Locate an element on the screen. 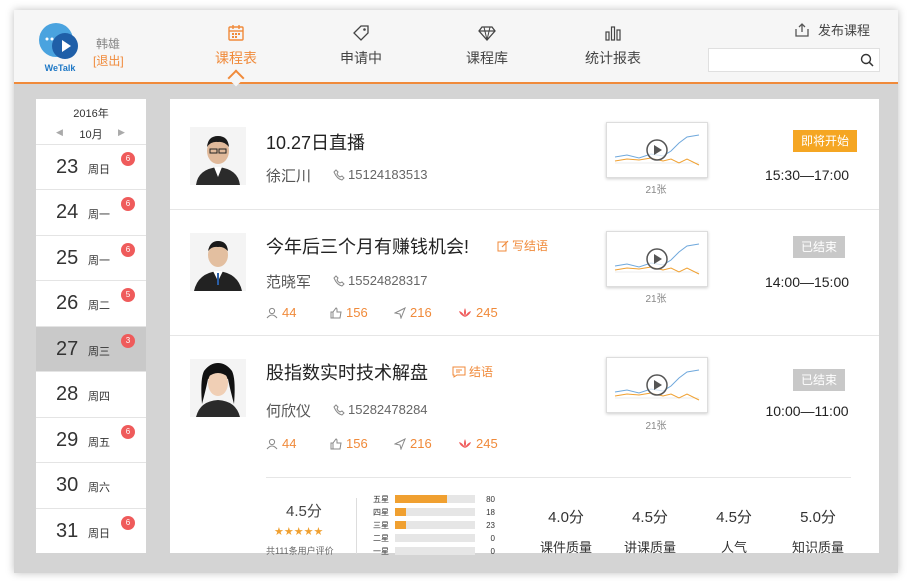  metric-courseware: 4.0分 课件质量 is located at coordinates (566, 531).